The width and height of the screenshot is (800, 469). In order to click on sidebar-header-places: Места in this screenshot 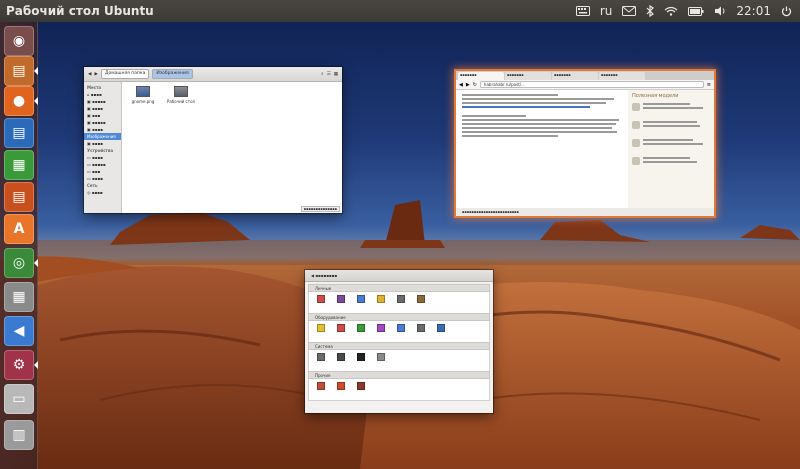, I will do `click(94, 87)`.